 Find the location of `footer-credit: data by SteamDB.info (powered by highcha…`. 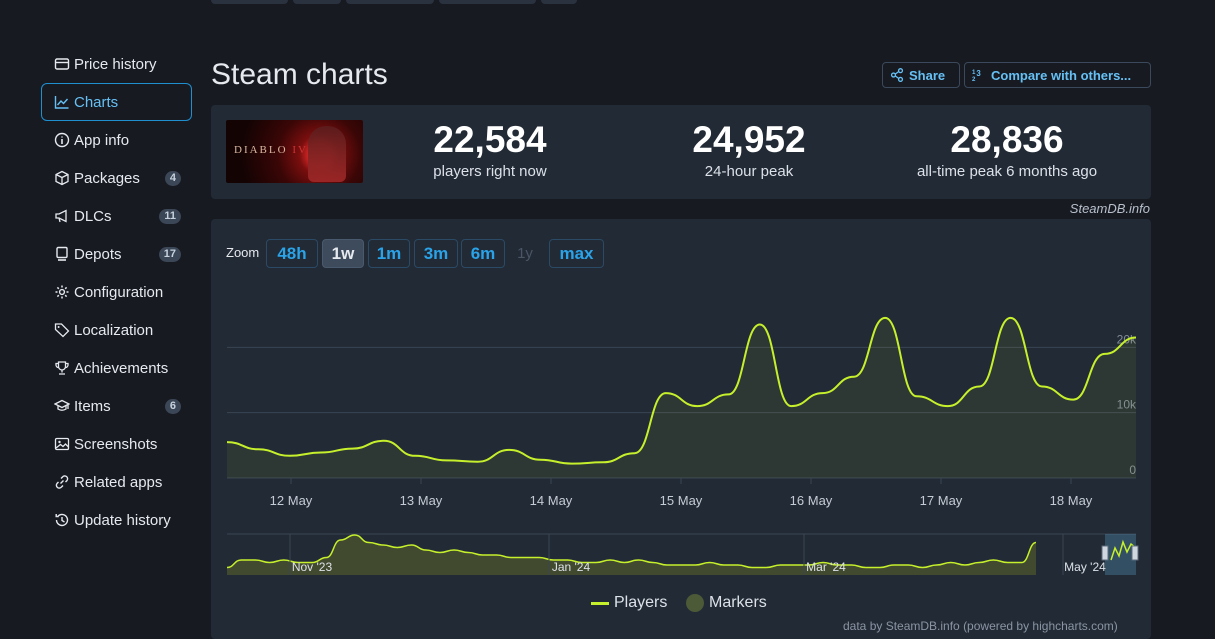

footer-credit: data by SteamDB.info (powered by highcha… is located at coordinates (980, 626).